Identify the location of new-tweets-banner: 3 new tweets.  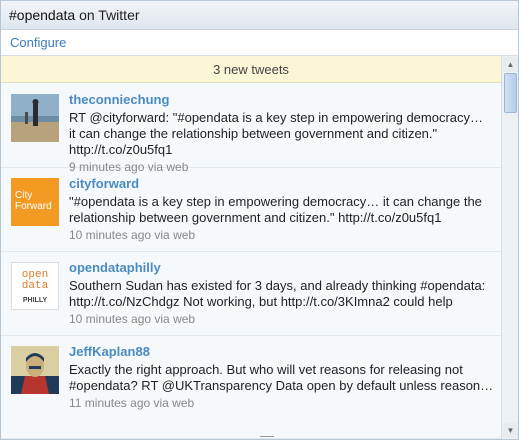
(251, 69).